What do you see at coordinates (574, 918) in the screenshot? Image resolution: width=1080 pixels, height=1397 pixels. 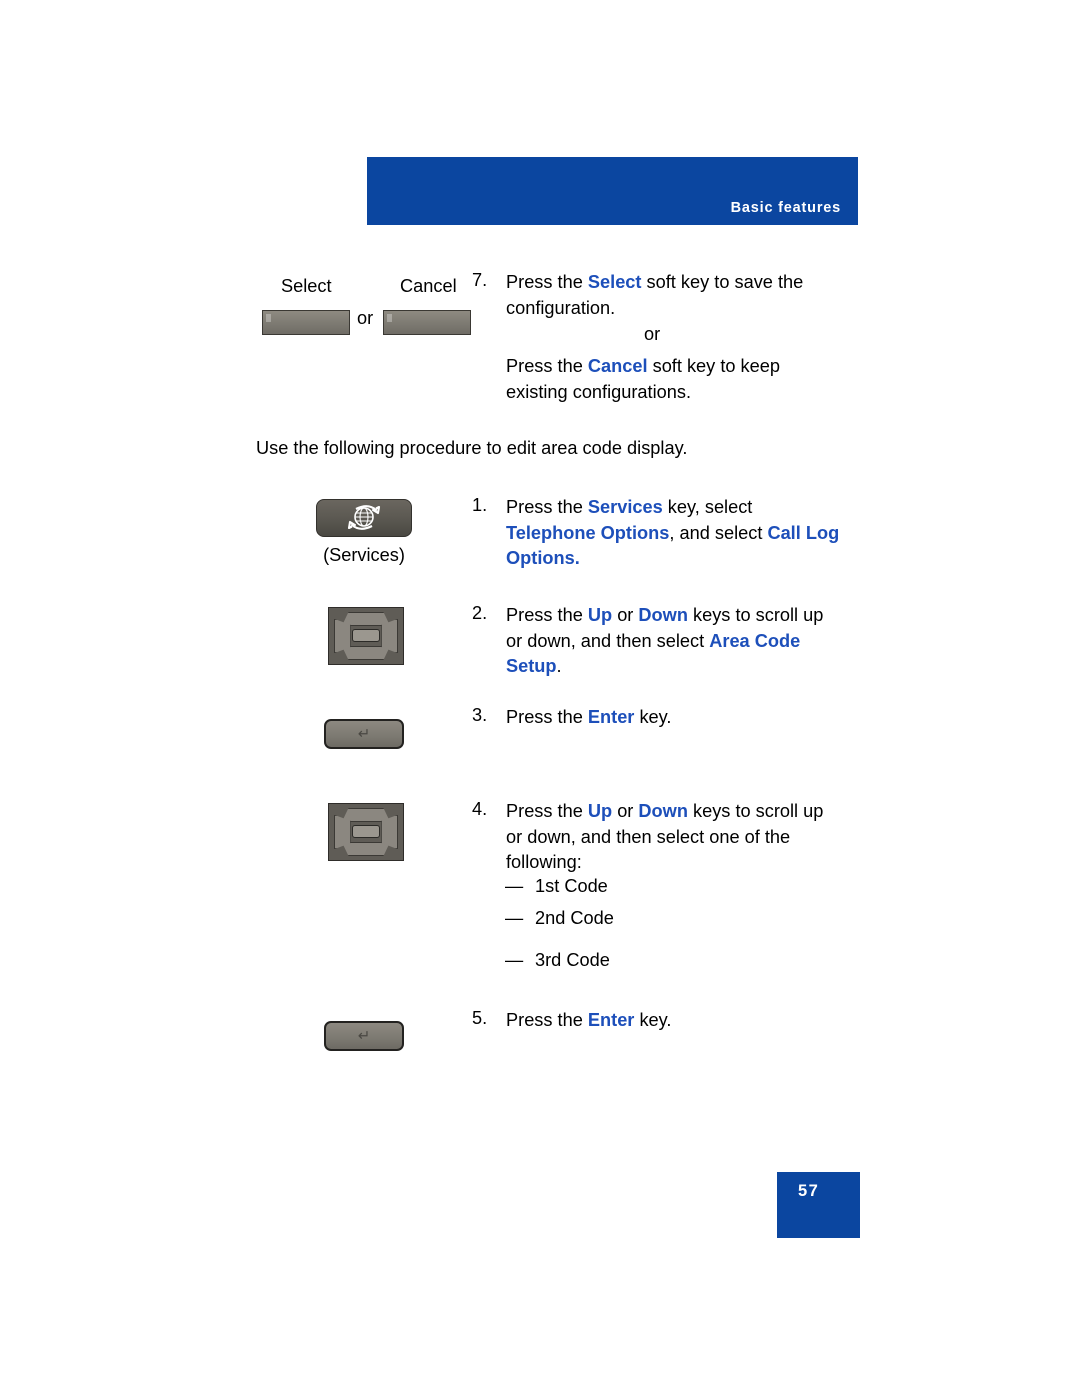 I see `code-option-label: 2nd Code` at bounding box center [574, 918].